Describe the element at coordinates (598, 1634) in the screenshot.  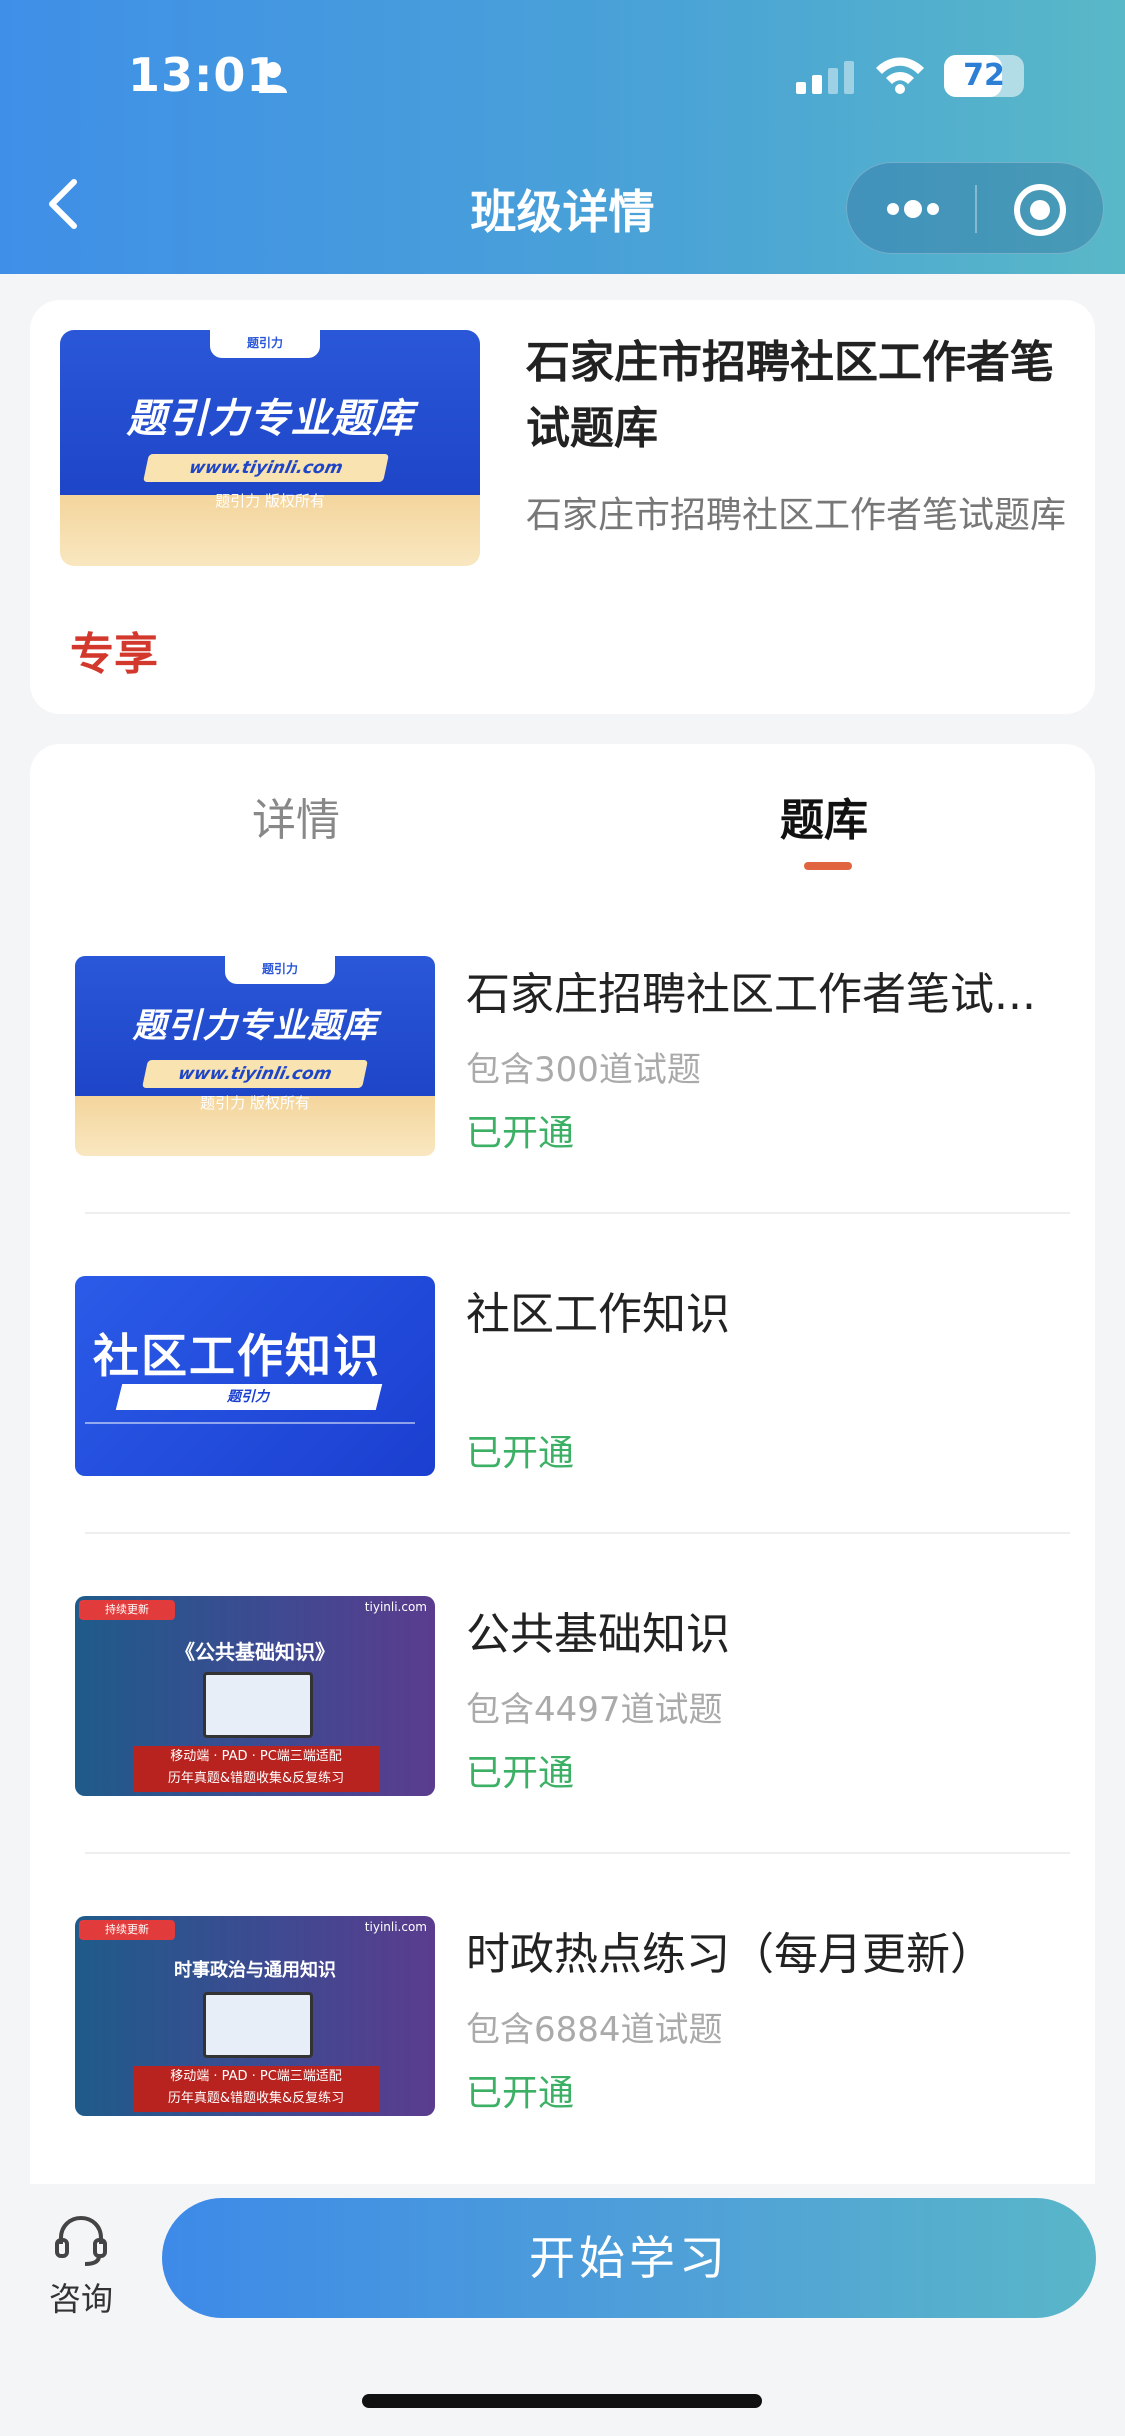
I see `bank-name: 公共基础知识` at that location.